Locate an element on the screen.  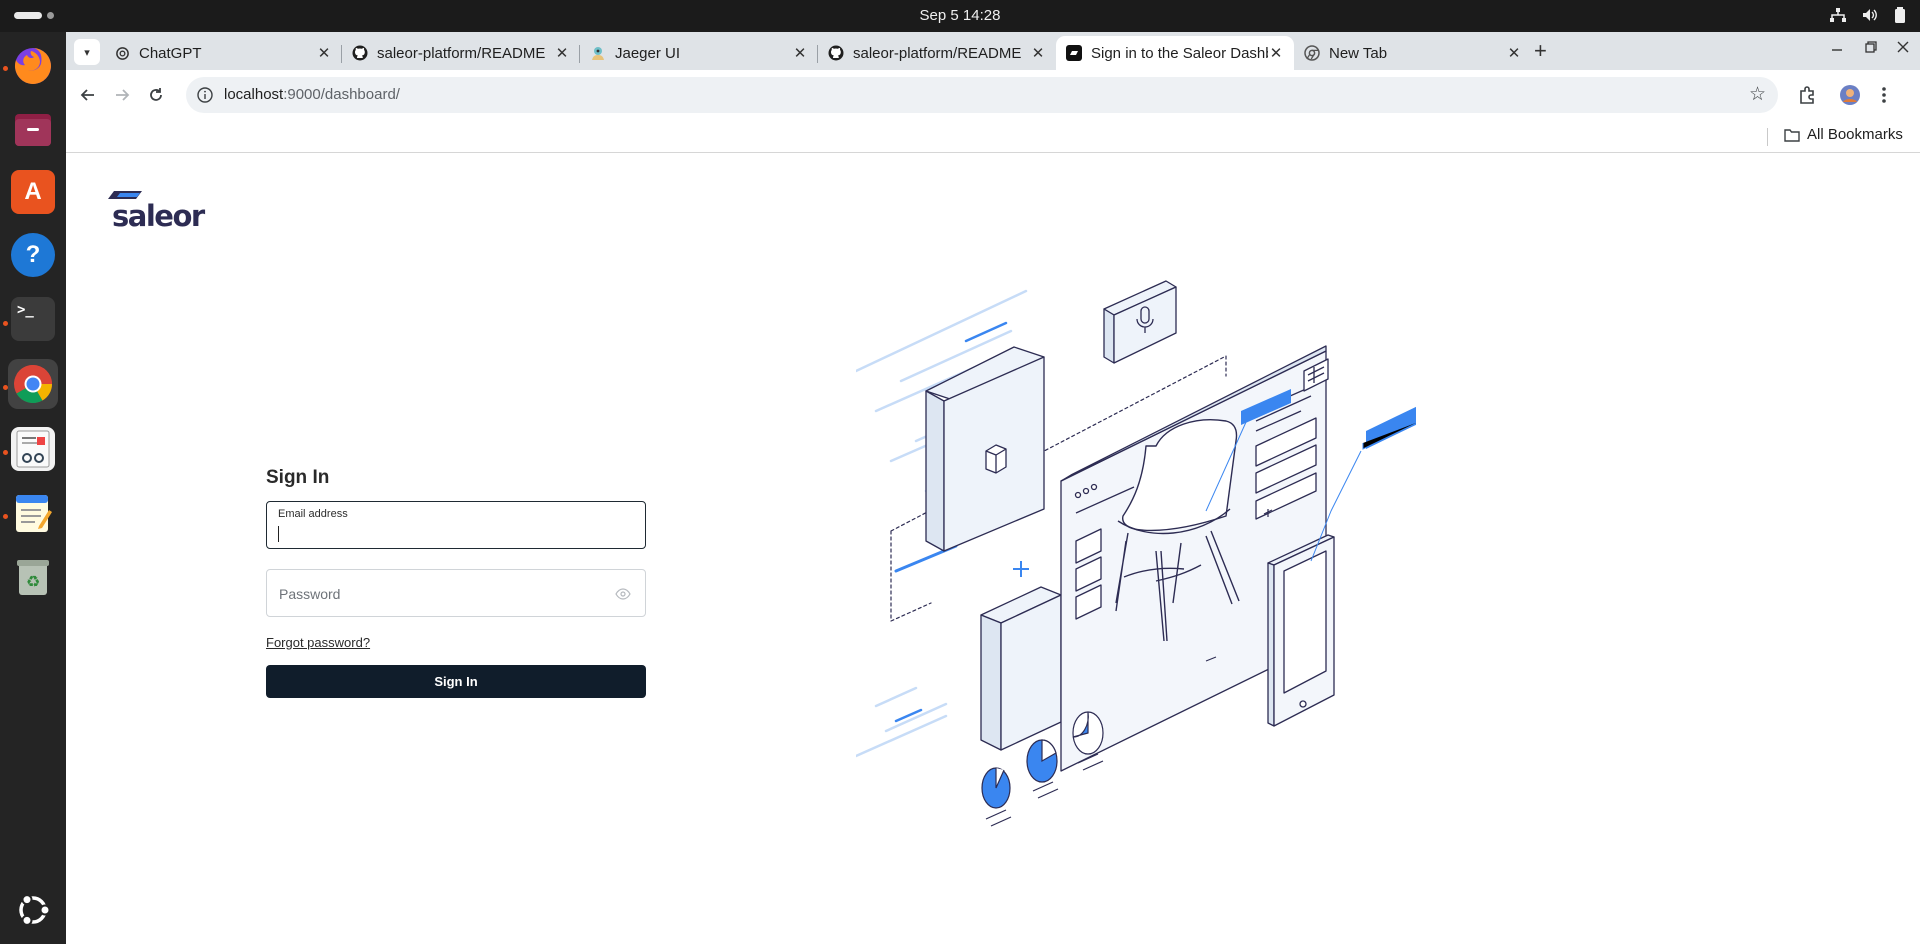
minimize-icon is located at coordinates (1837, 50).